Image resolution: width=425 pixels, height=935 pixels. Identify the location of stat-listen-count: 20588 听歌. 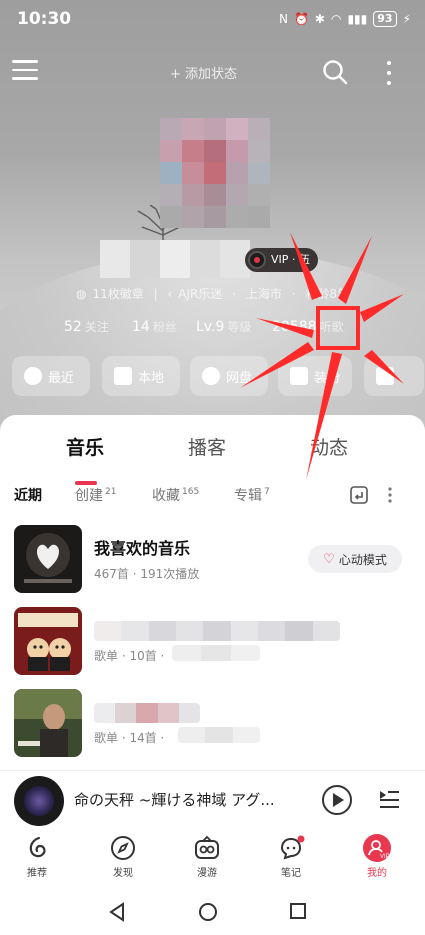
(308, 326).